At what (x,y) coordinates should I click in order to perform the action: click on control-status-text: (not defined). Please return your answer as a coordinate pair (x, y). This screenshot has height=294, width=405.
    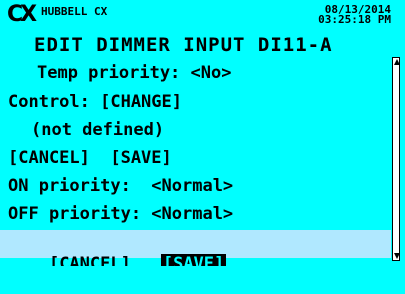
    Looking at the image, I should click on (98, 130).